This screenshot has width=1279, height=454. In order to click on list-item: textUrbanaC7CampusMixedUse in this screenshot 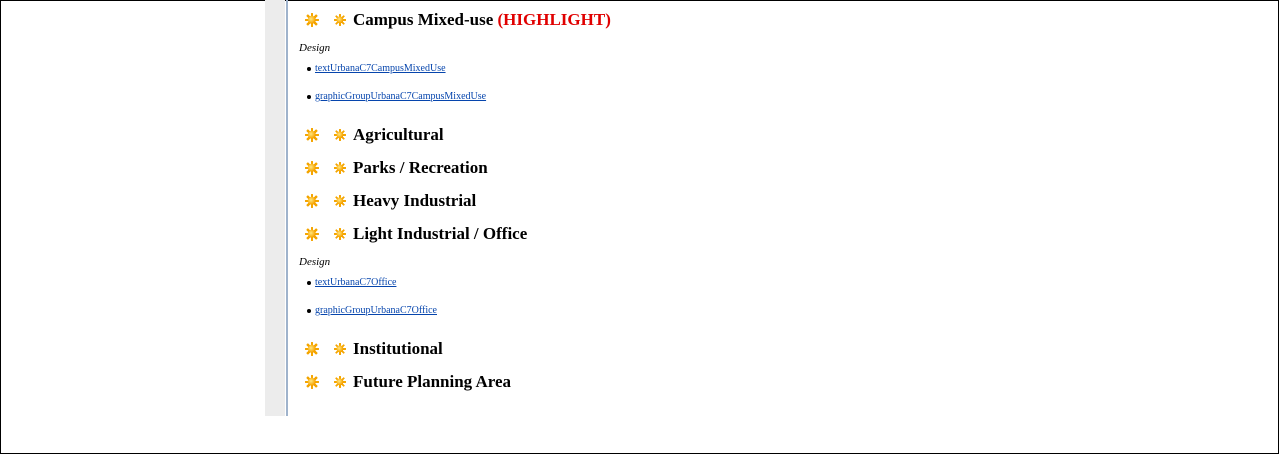, I will do `click(750, 76)`.